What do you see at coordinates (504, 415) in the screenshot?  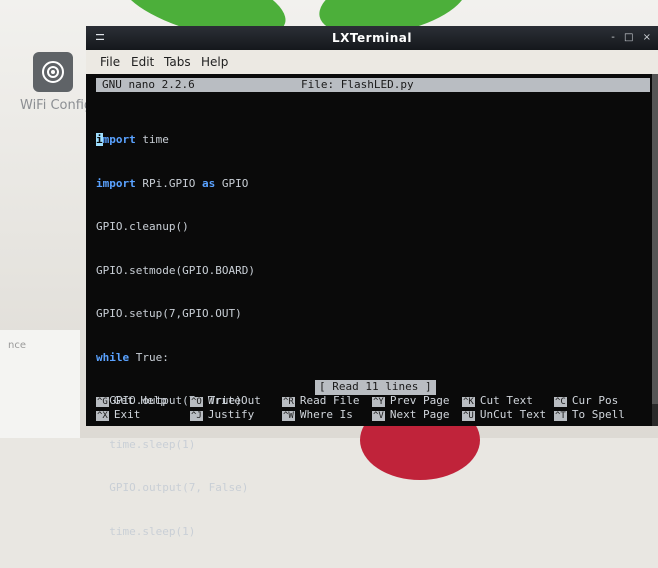 I see `shortcut-uncut-text: ^U UnCut Text` at bounding box center [504, 415].